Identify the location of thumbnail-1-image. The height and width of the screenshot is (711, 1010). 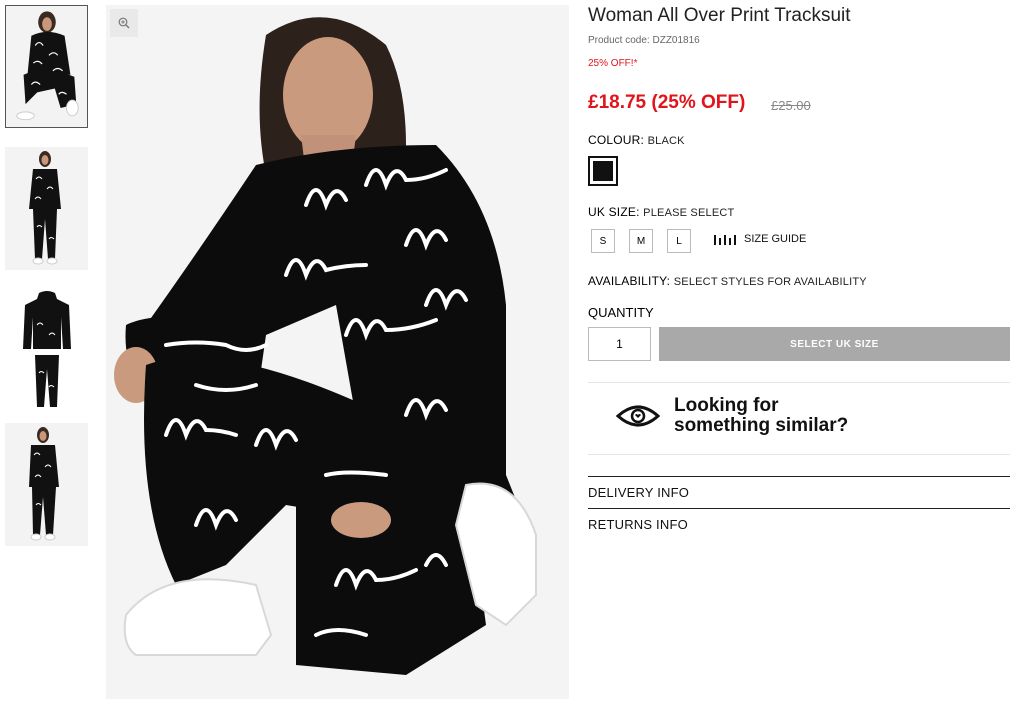
(46, 66).